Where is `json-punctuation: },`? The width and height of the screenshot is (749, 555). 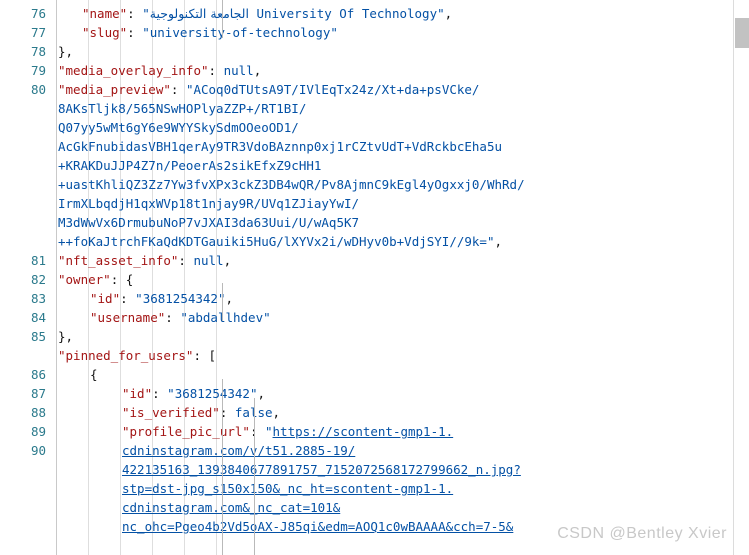 json-punctuation: }, is located at coordinates (66, 51).